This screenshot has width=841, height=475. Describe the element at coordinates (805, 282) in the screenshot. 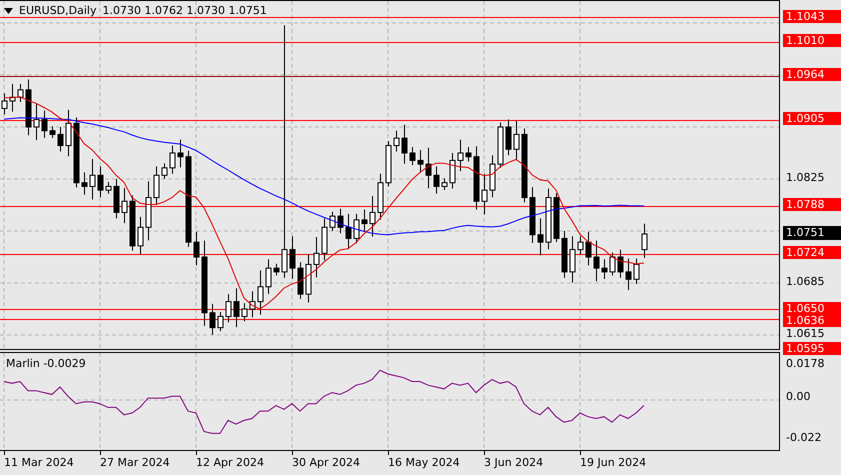

I see `price-tick-label: 1.0685` at that location.